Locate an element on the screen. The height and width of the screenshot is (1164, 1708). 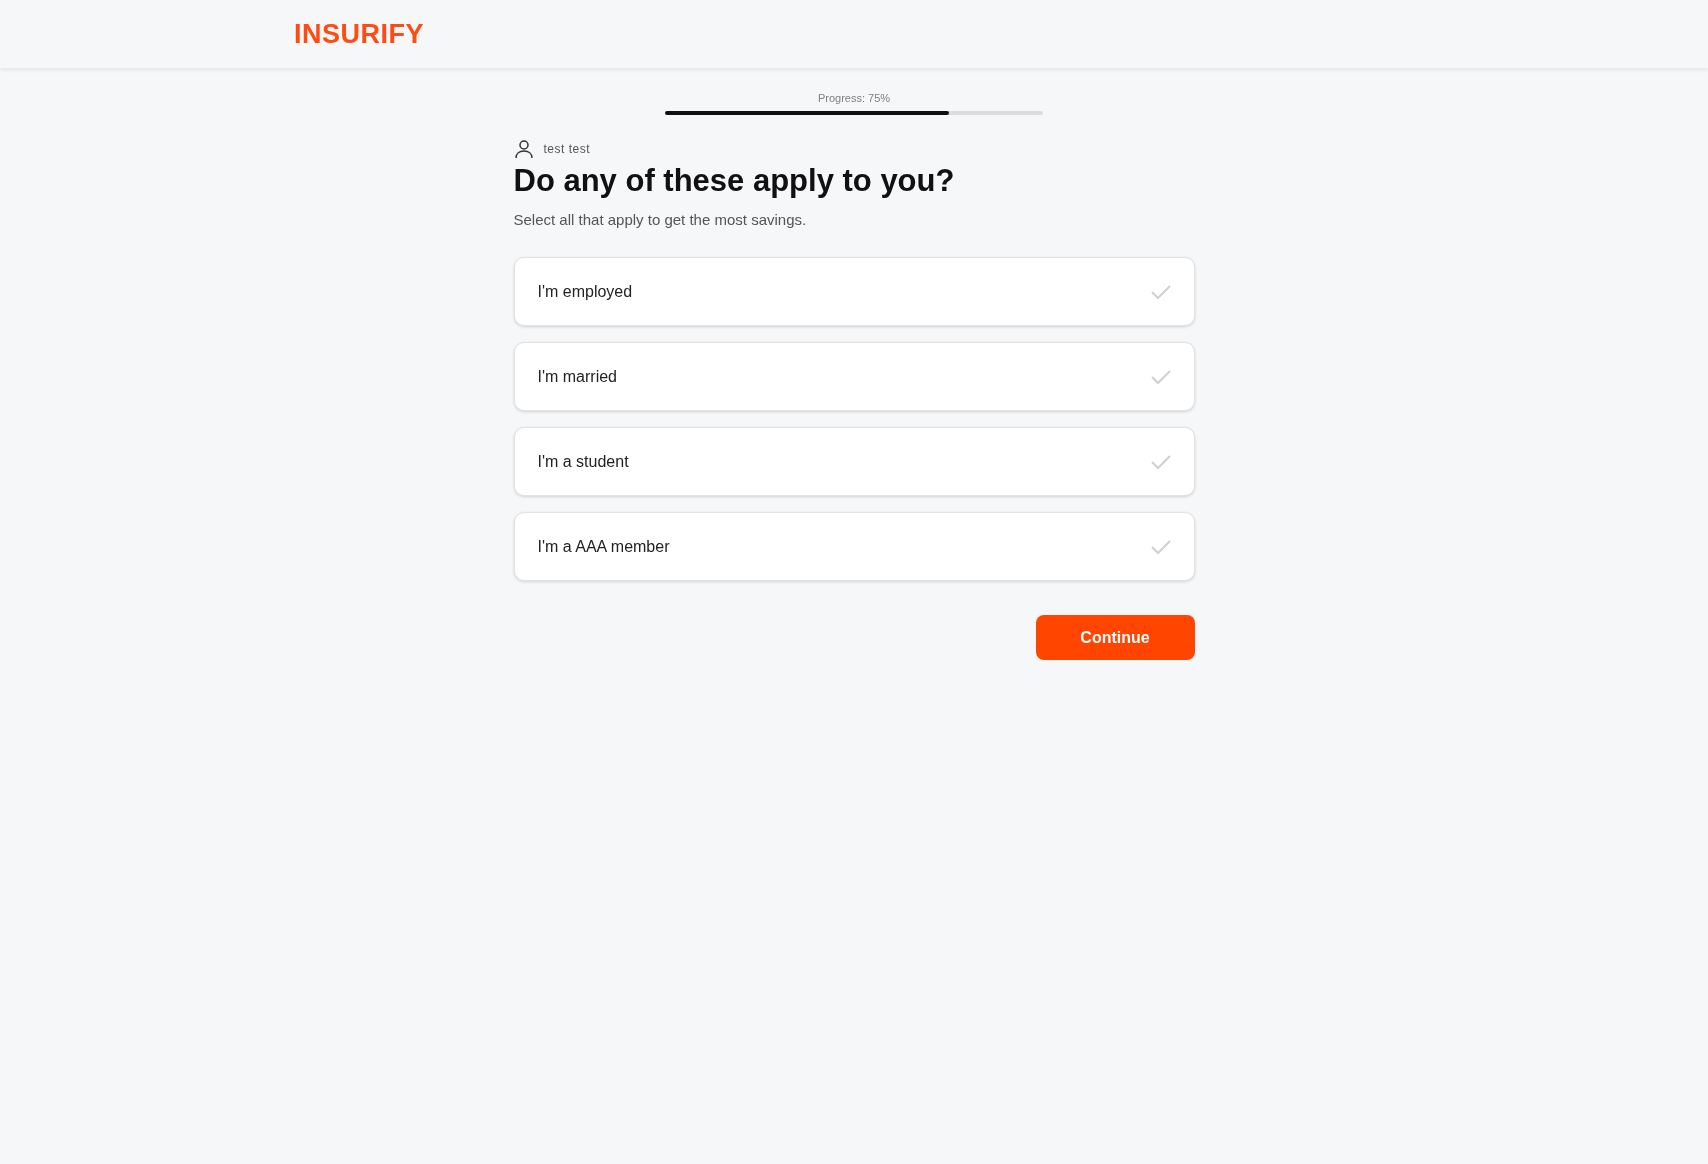
option-card: I'm married is located at coordinates (854, 376).